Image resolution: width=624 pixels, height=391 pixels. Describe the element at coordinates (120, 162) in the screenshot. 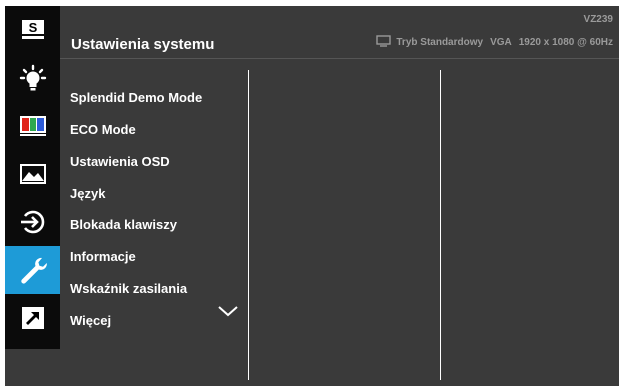

I see `menu-item-osd-setup: Ustawienia OSD` at that location.